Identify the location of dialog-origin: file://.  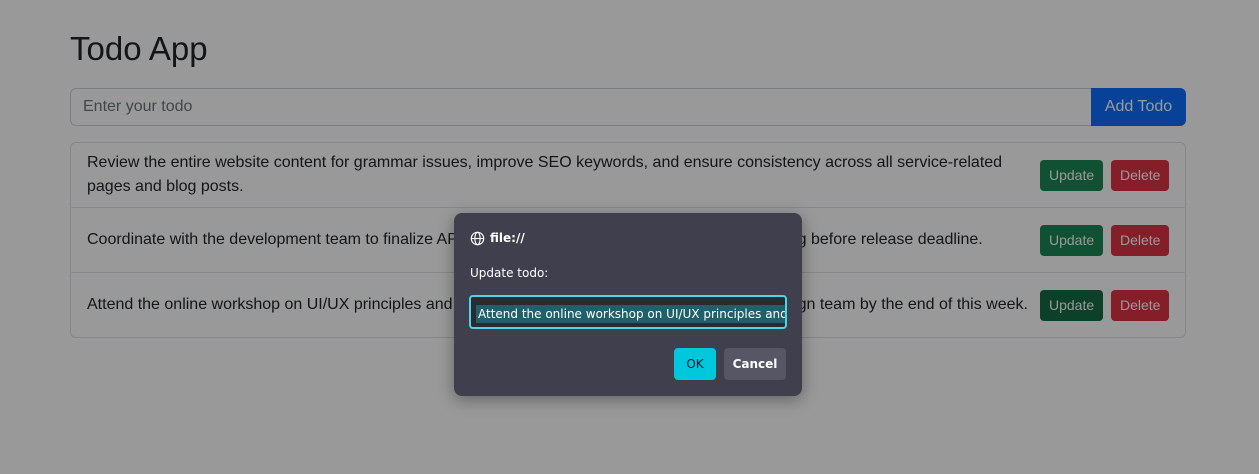
(497, 238).